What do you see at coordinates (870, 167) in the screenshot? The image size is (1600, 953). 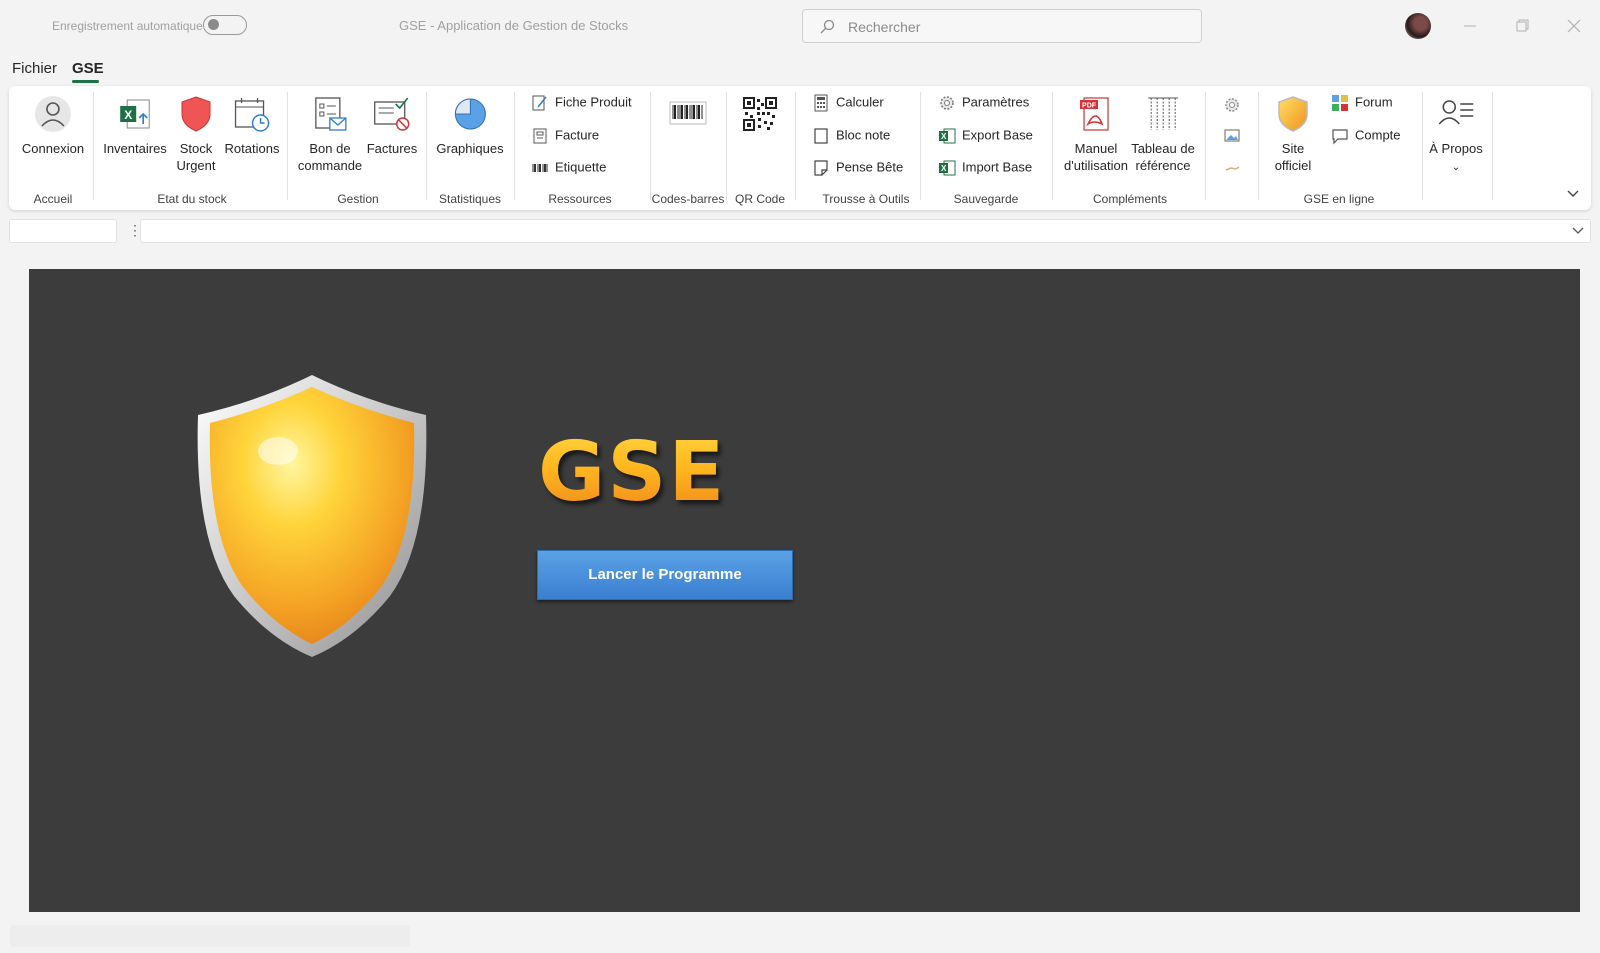 I see `pense-bete-label: Pense Bête` at bounding box center [870, 167].